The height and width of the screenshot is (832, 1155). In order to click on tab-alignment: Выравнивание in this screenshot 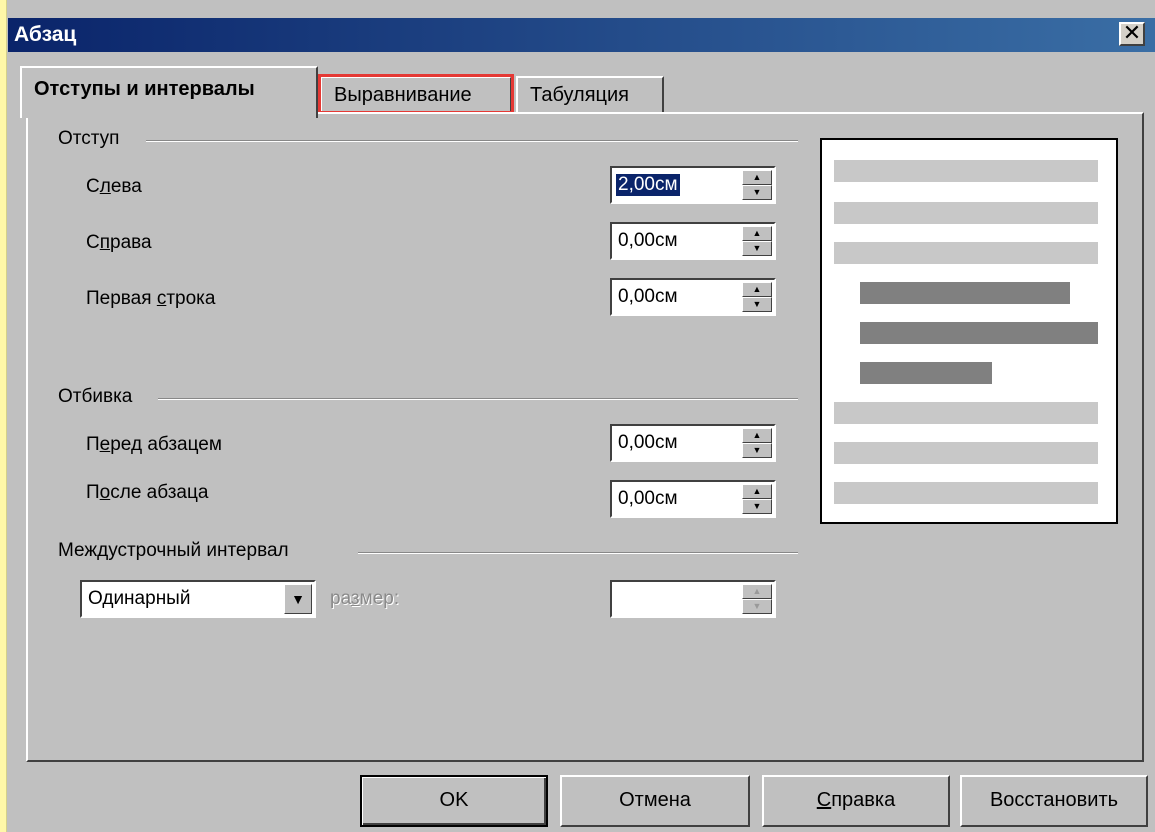, I will do `click(416, 94)`.